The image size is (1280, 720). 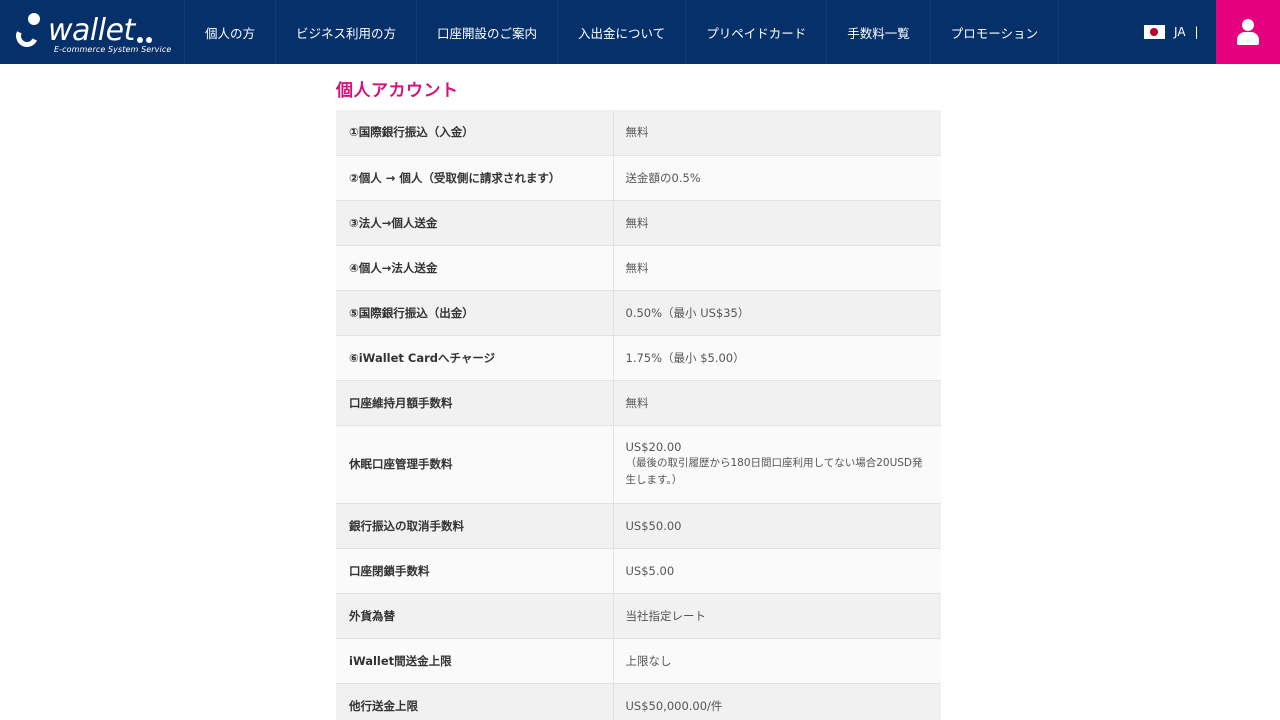 What do you see at coordinates (777, 526) in the screenshot?
I see `fee-value: US$50.00` at bounding box center [777, 526].